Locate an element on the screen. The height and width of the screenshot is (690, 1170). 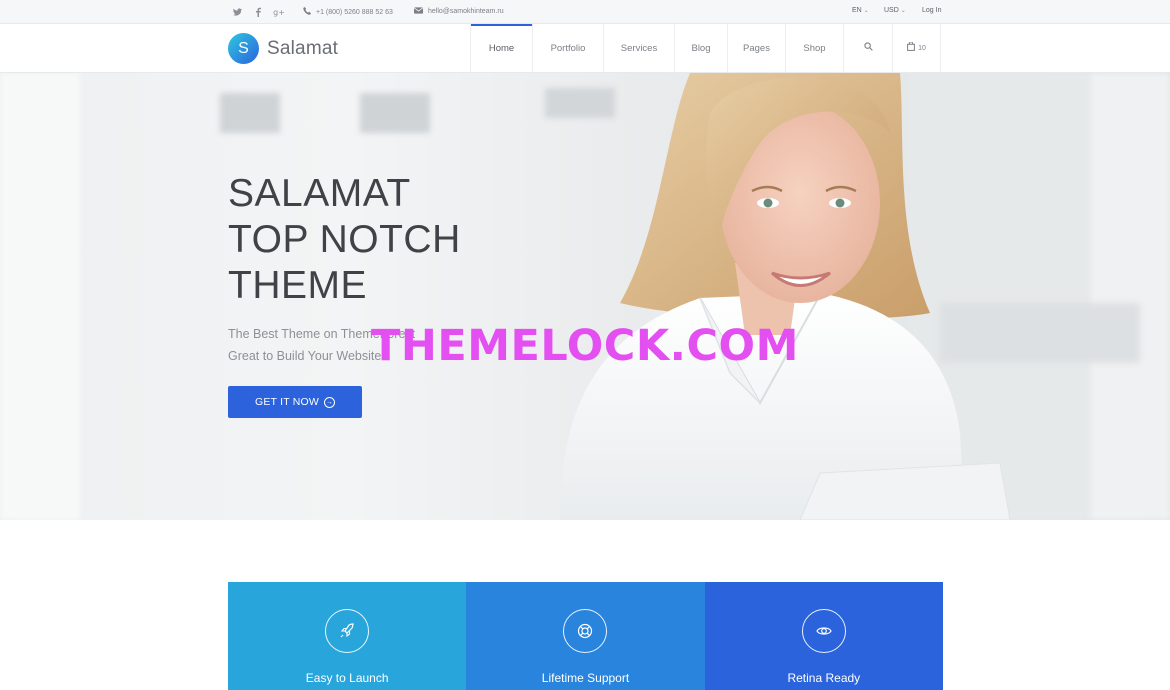
nav-item-shop: Shop is located at coordinates (815, 48).